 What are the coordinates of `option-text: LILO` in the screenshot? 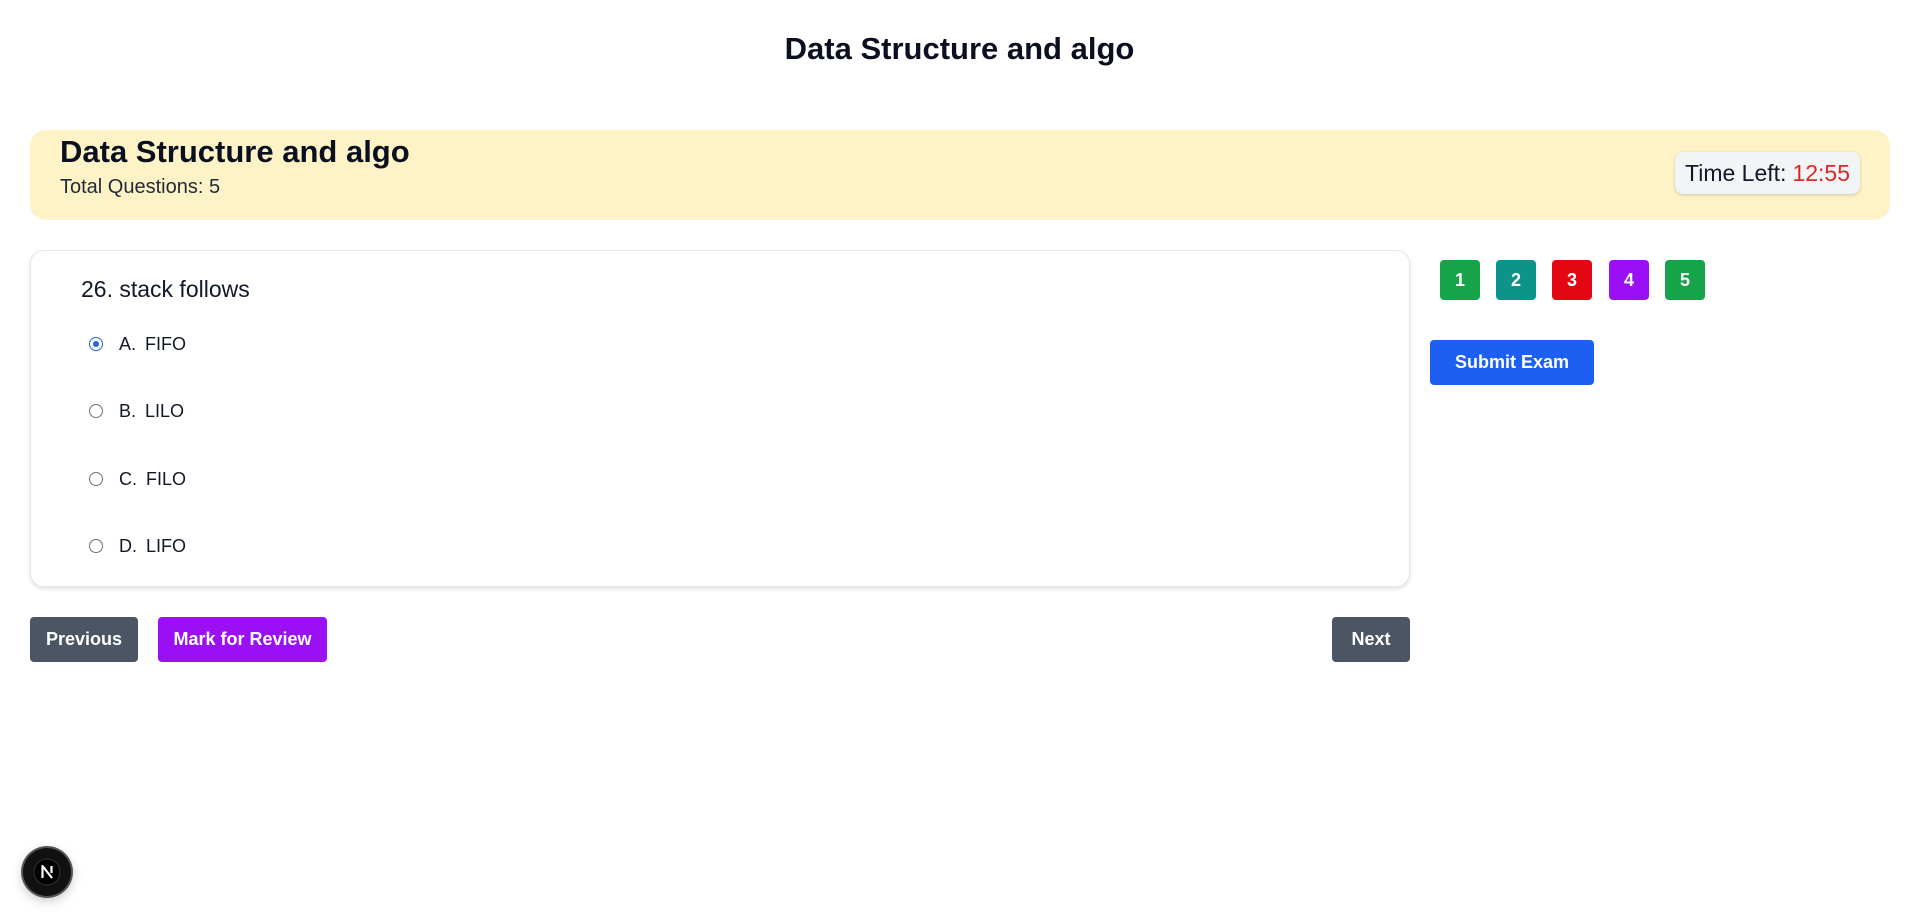 It's located at (165, 410).